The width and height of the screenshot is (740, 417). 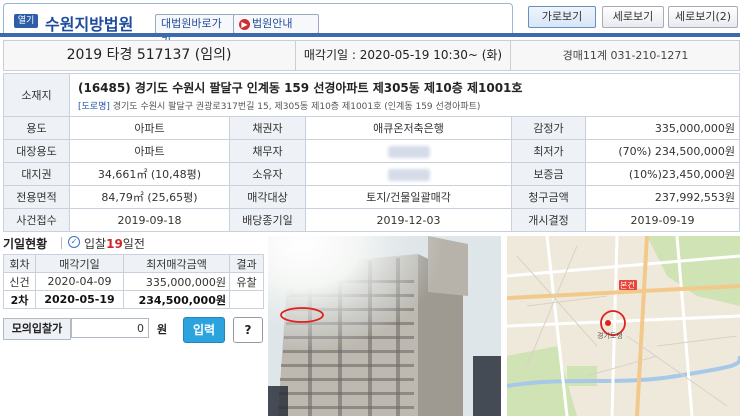 I want to click on table-row: 신건 2020-04-09 335,000,000원 유찰, so click(x=133, y=281).